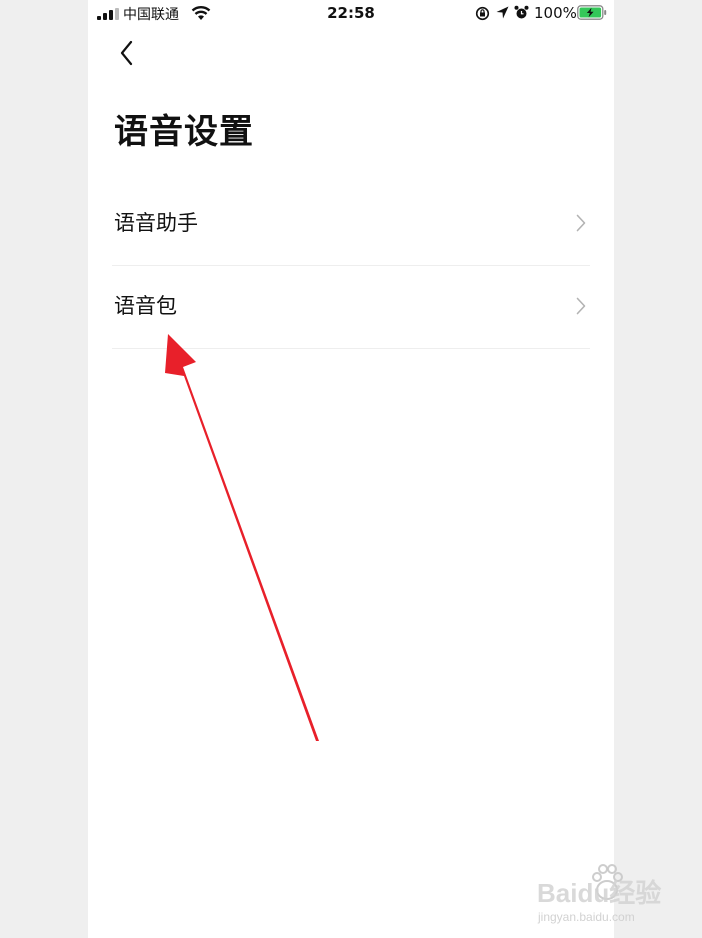 This screenshot has width=702, height=938. Describe the element at coordinates (351, 307) in the screenshot. I see `menu-item-voice-pack: 语音包` at that location.